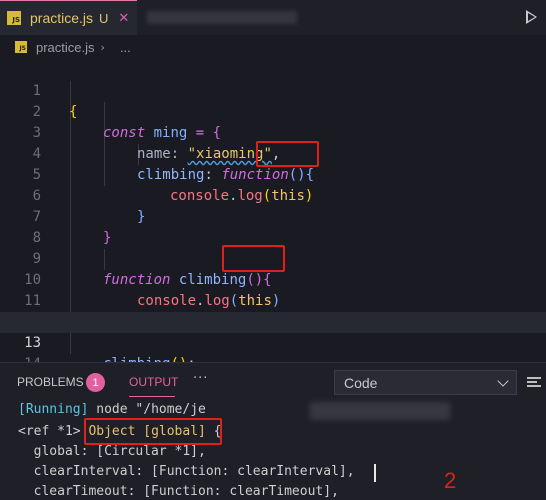 The height and width of the screenshot is (500, 546). Describe the element at coordinates (178, 491) in the screenshot. I see `output-line: clearTimeout: [Function: clearTimeout],` at that location.